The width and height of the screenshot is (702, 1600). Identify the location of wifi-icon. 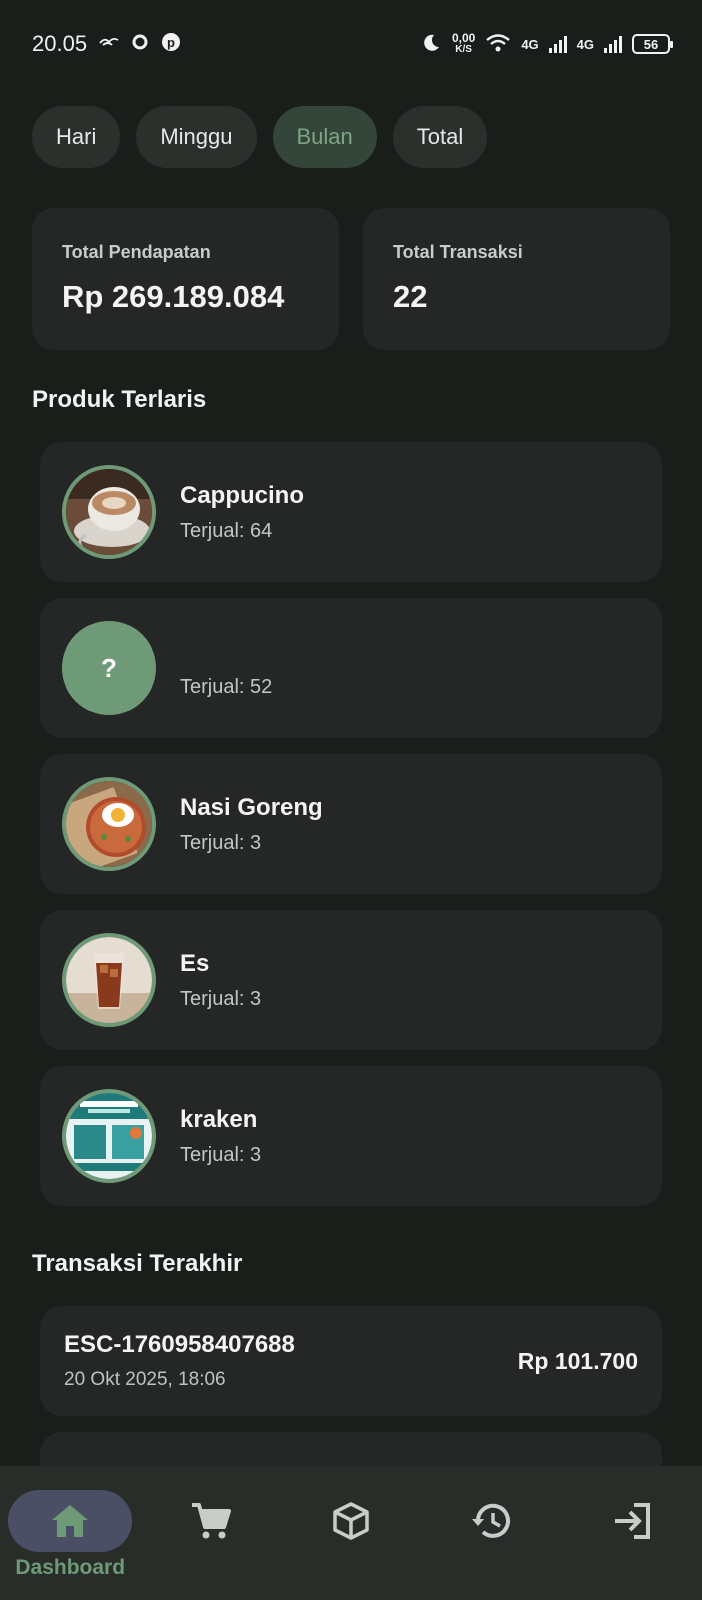
(498, 44).